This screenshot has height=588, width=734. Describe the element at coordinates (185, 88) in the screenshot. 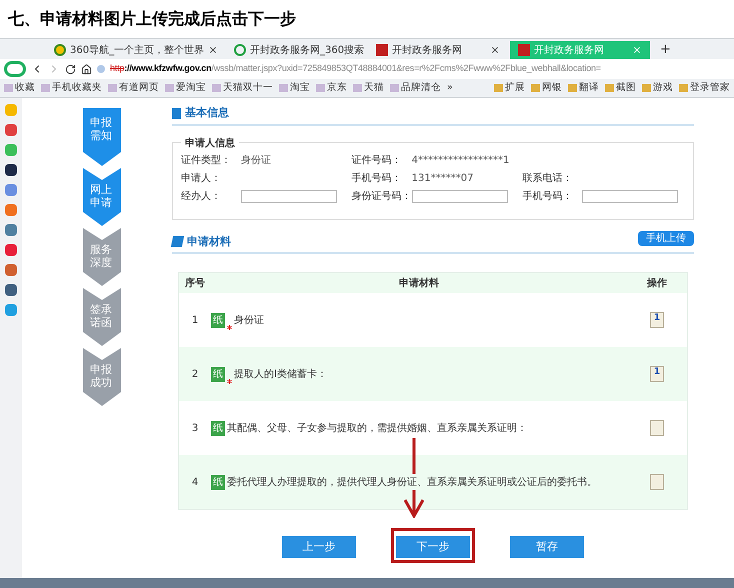

I see `bookmark-item: 爱淘宝` at that location.